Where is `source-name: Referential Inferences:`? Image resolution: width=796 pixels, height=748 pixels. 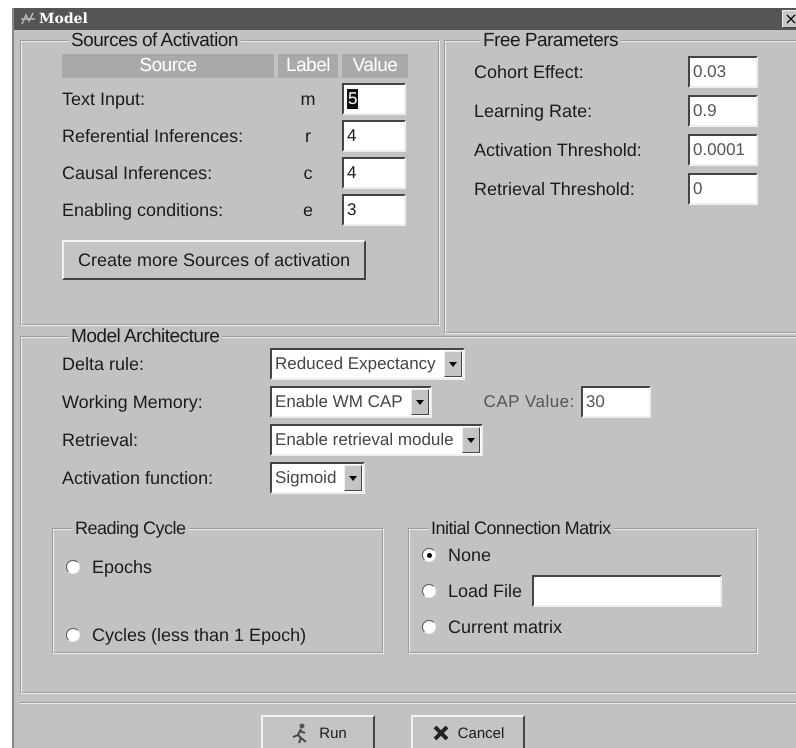 source-name: Referential Inferences: is located at coordinates (153, 136).